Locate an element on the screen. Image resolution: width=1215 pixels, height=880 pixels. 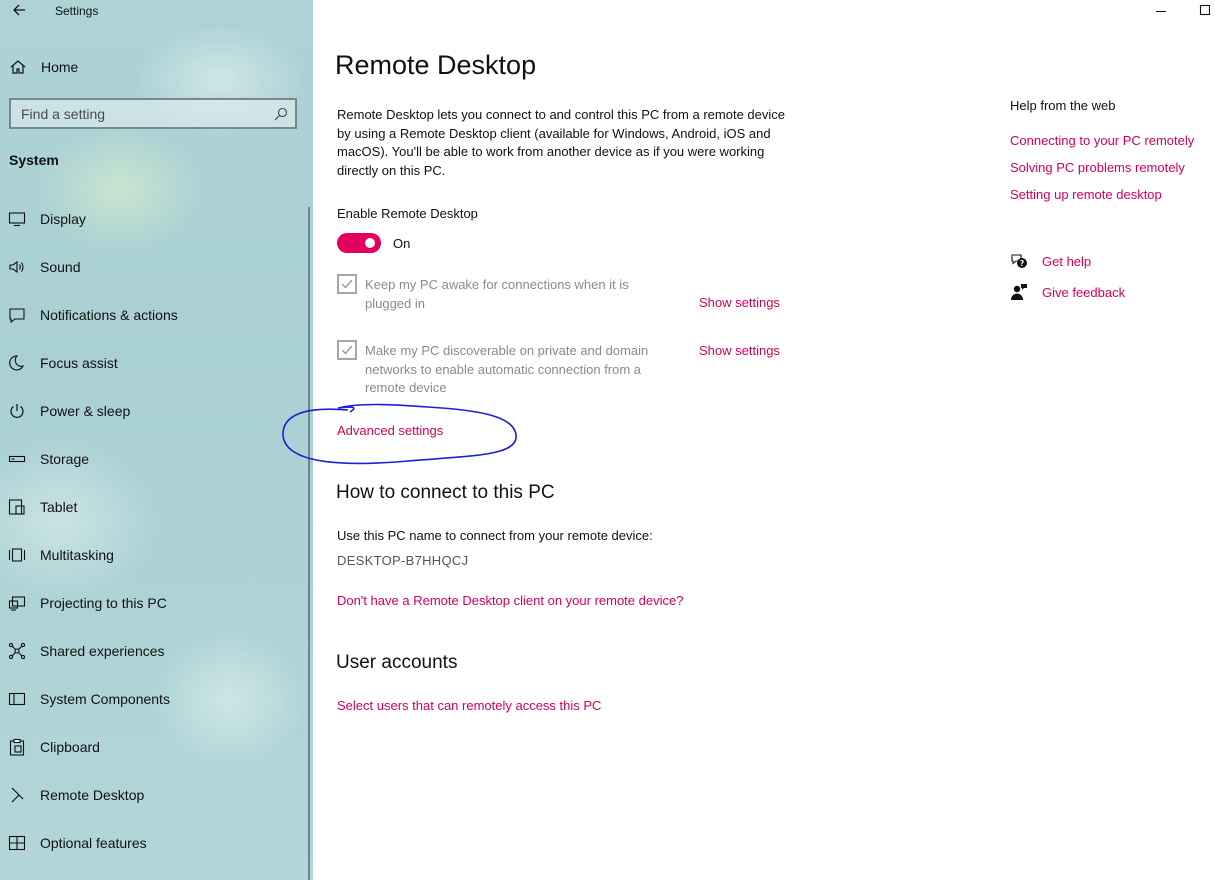
sidebar-item-label: Clipboard is located at coordinates (70, 747).